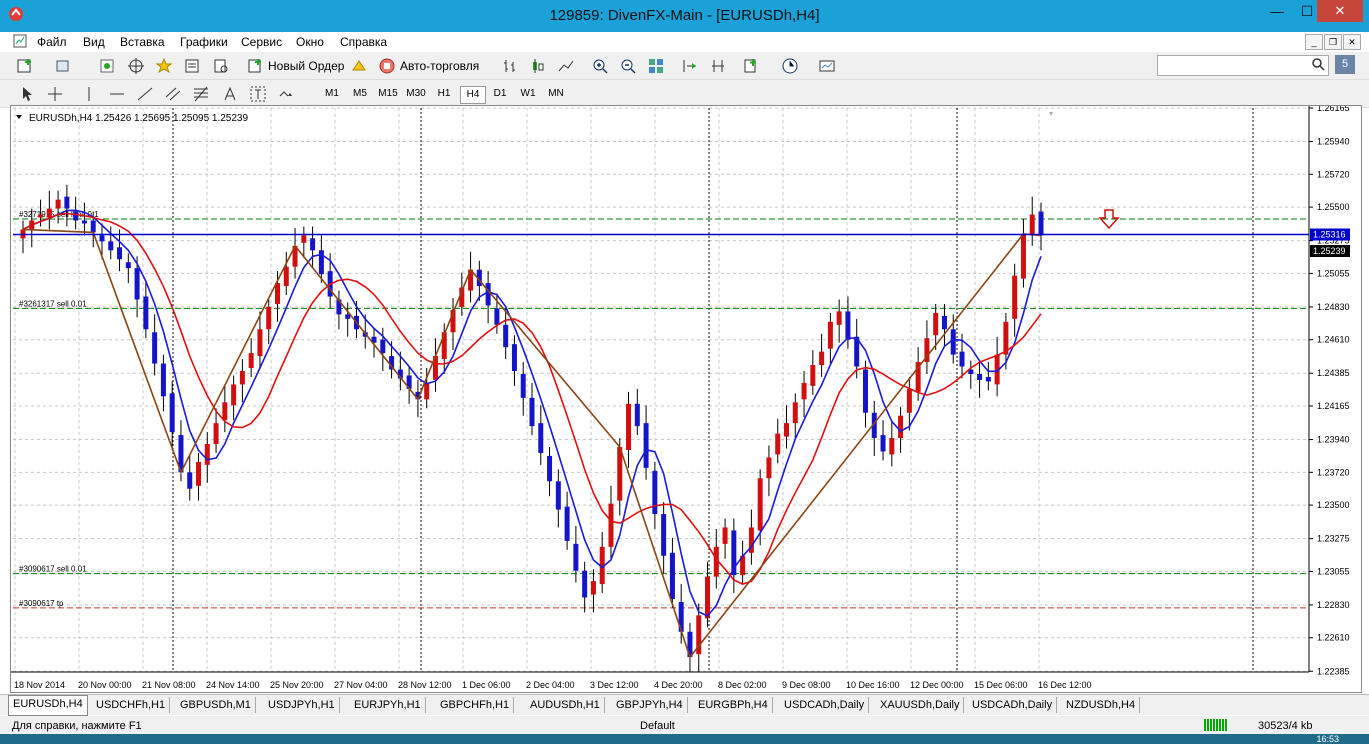  I want to click on timeframe-m1: M1, so click(332, 94).